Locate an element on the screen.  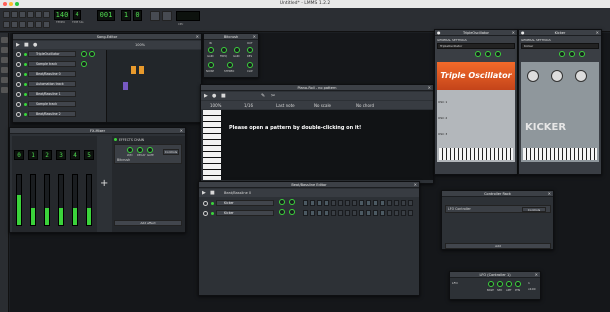
master-volume-knob is located at coordinates (155, 16).